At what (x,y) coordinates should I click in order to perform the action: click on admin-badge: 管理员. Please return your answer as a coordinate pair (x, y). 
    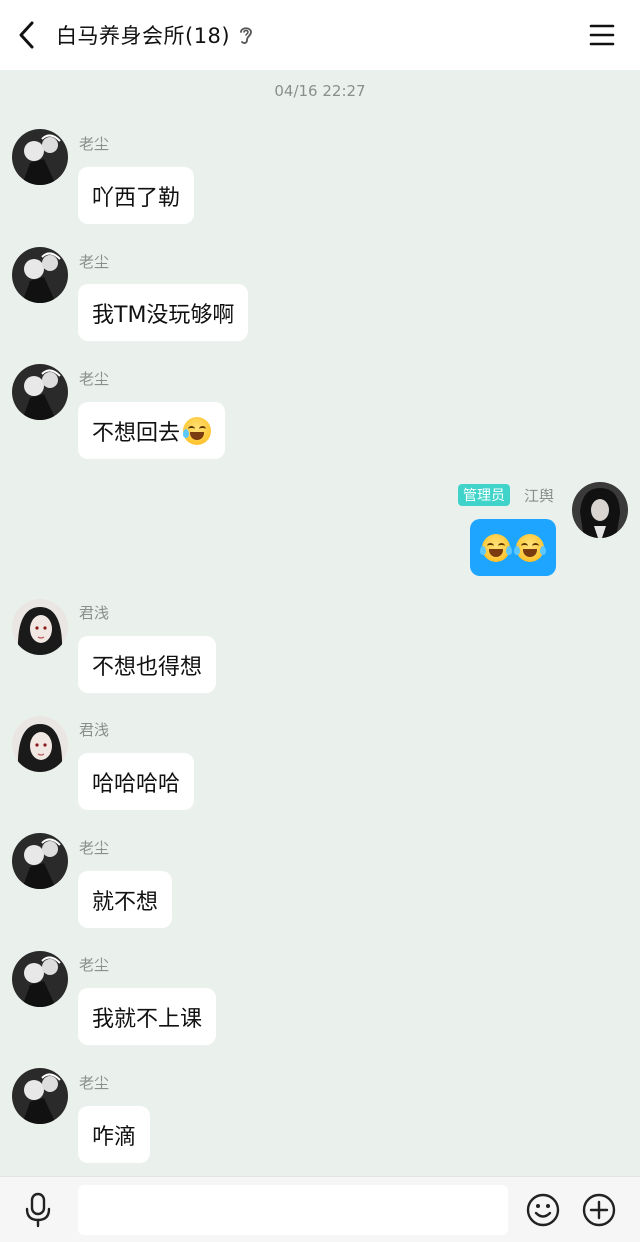
    Looking at the image, I should click on (484, 495).